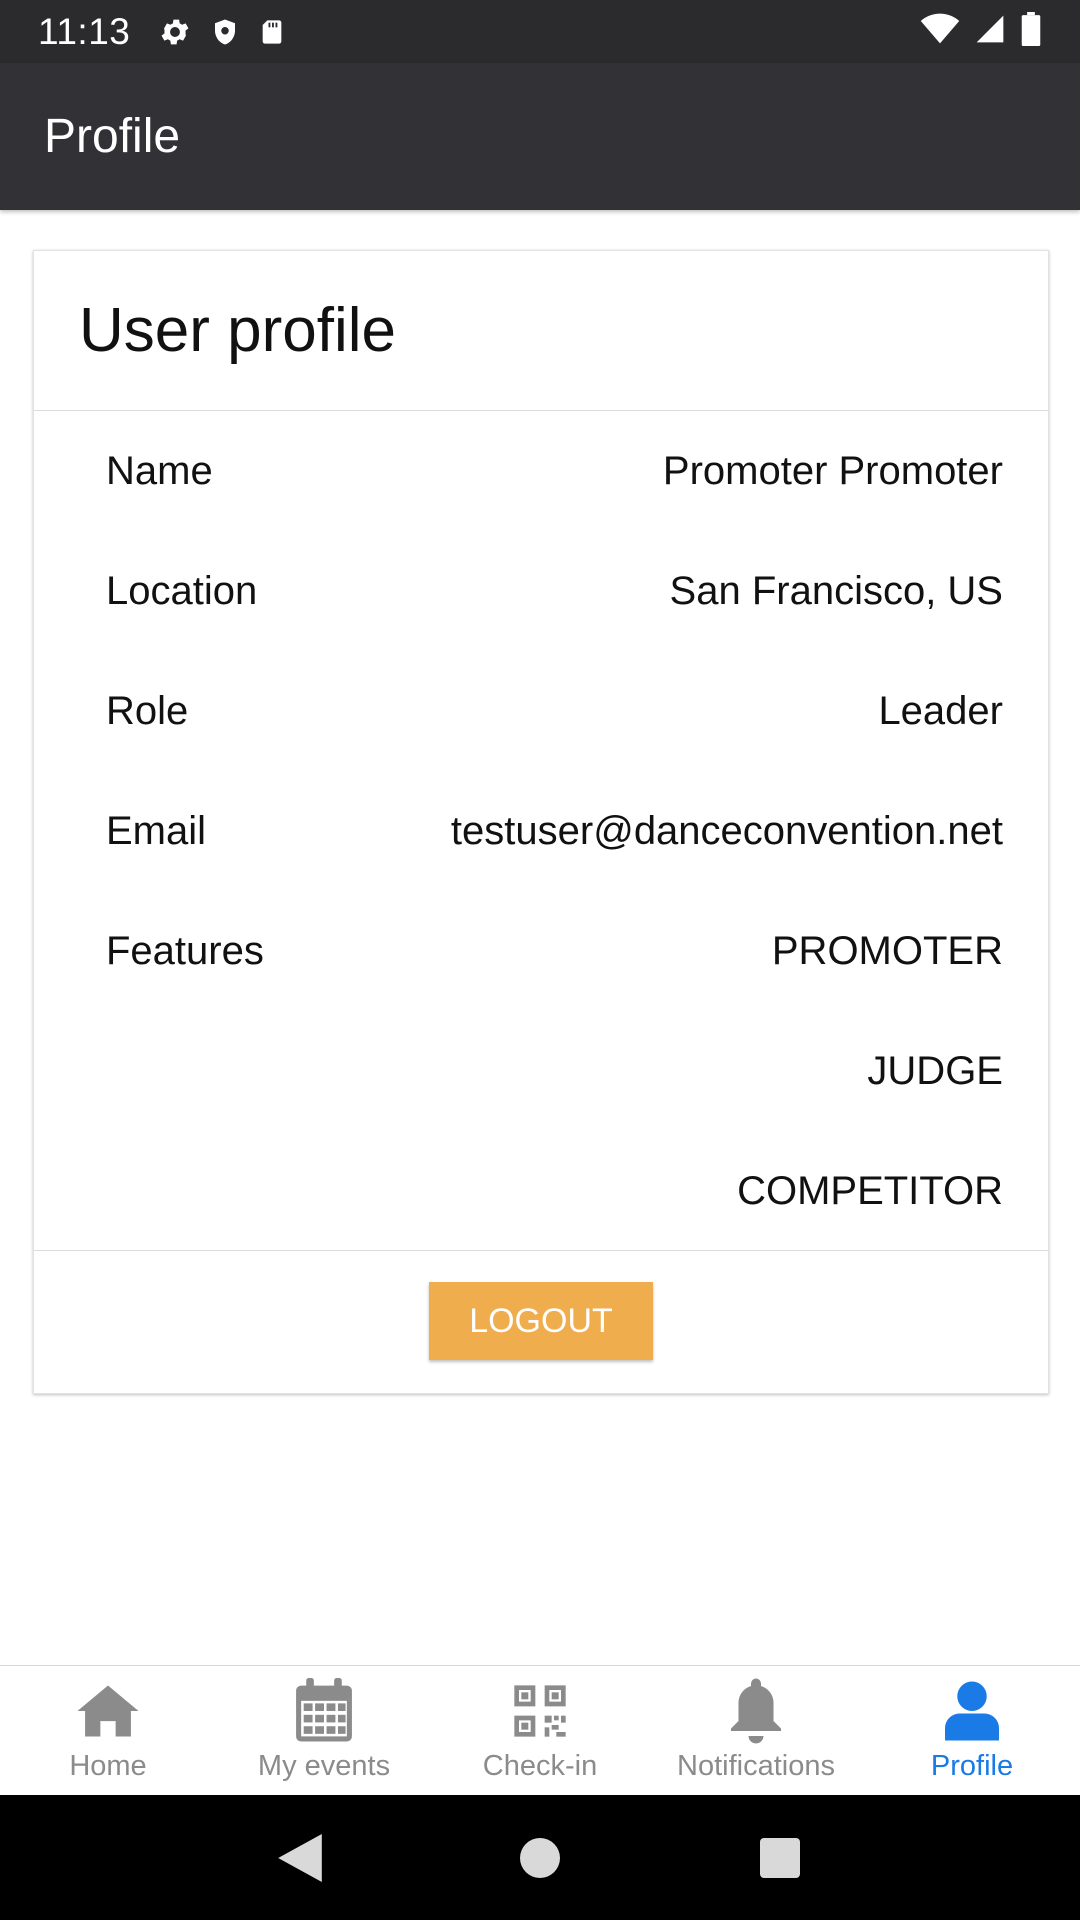 This screenshot has height=1920, width=1080. I want to click on gear-icon, so click(175, 32).